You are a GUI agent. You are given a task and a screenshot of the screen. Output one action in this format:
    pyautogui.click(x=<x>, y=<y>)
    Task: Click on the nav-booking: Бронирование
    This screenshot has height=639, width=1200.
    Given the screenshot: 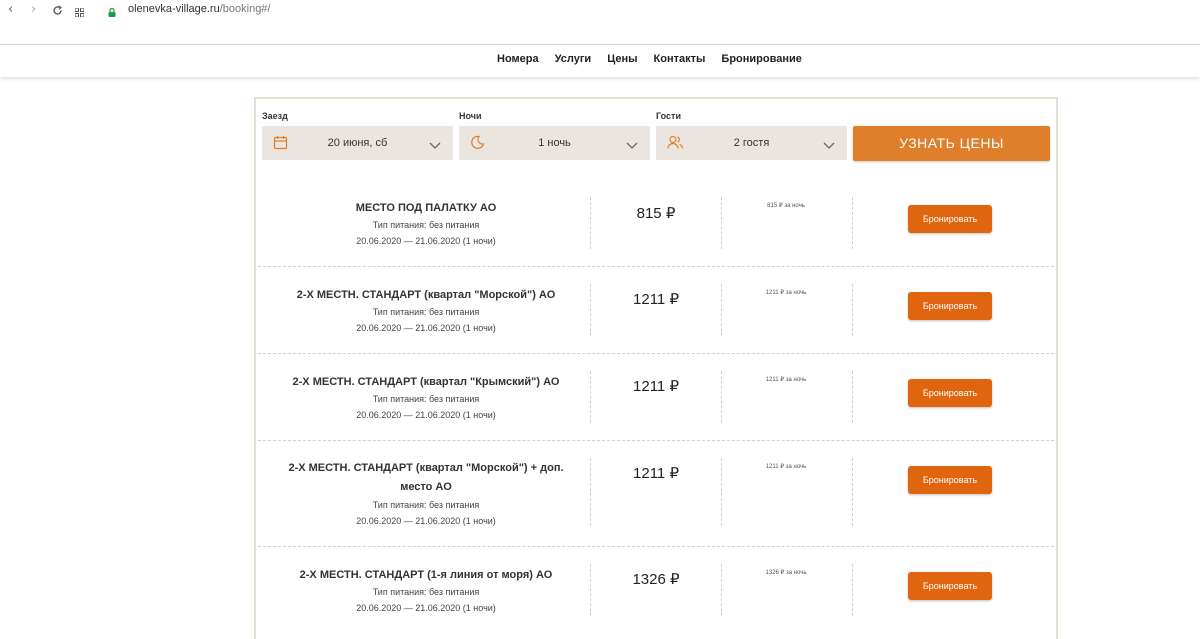 What is the action you would take?
    pyautogui.click(x=761, y=59)
    